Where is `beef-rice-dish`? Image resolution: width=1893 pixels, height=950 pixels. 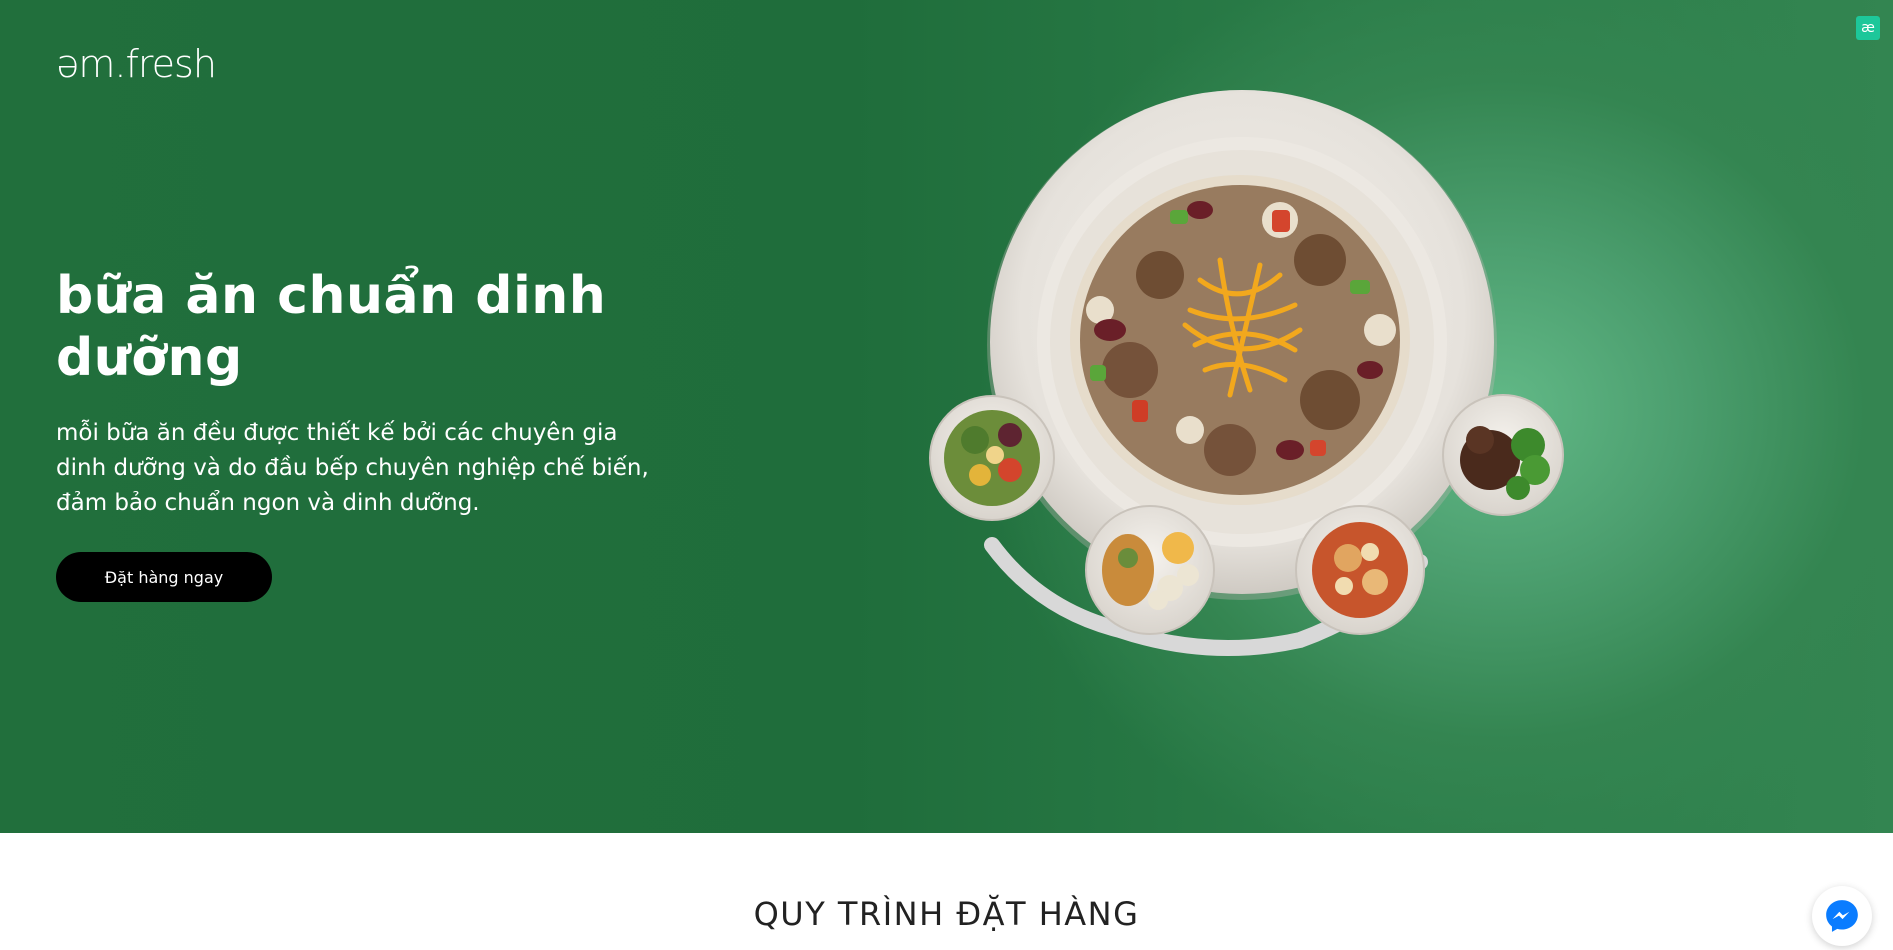 beef-rice-dish is located at coordinates (1240, 340).